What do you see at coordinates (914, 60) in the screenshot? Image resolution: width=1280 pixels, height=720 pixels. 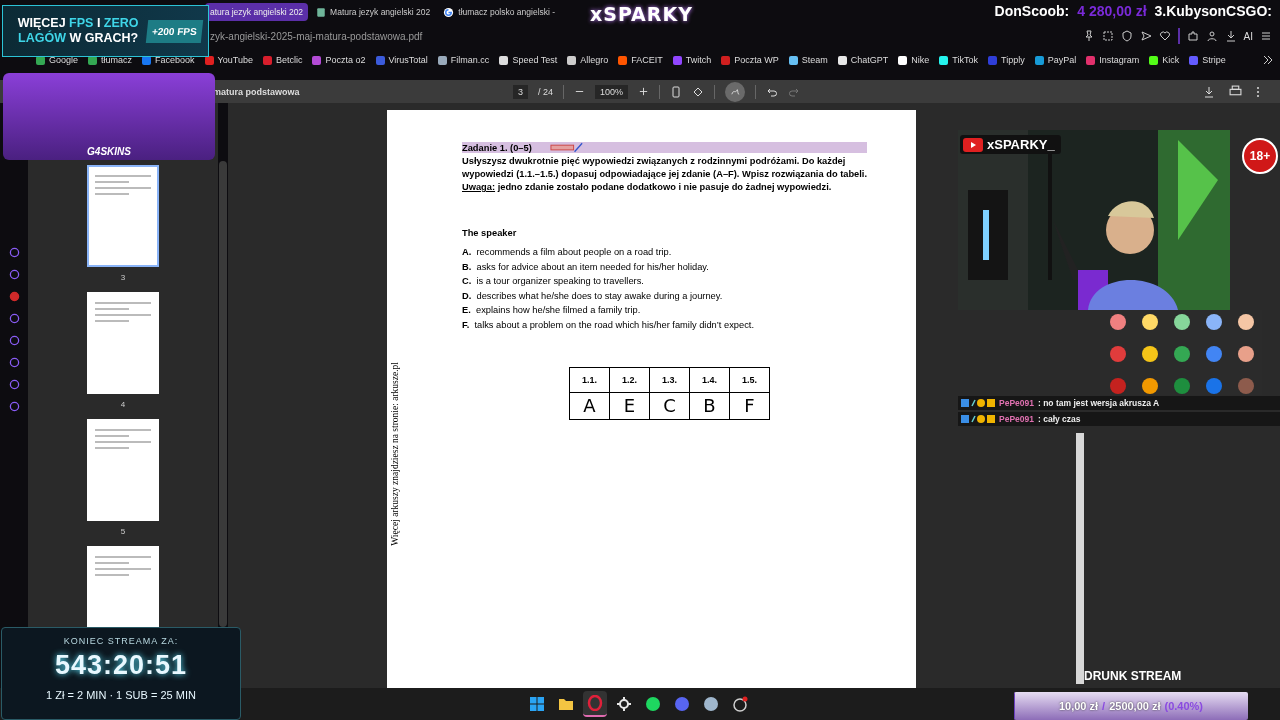 I see `bookmark: Nike` at bounding box center [914, 60].